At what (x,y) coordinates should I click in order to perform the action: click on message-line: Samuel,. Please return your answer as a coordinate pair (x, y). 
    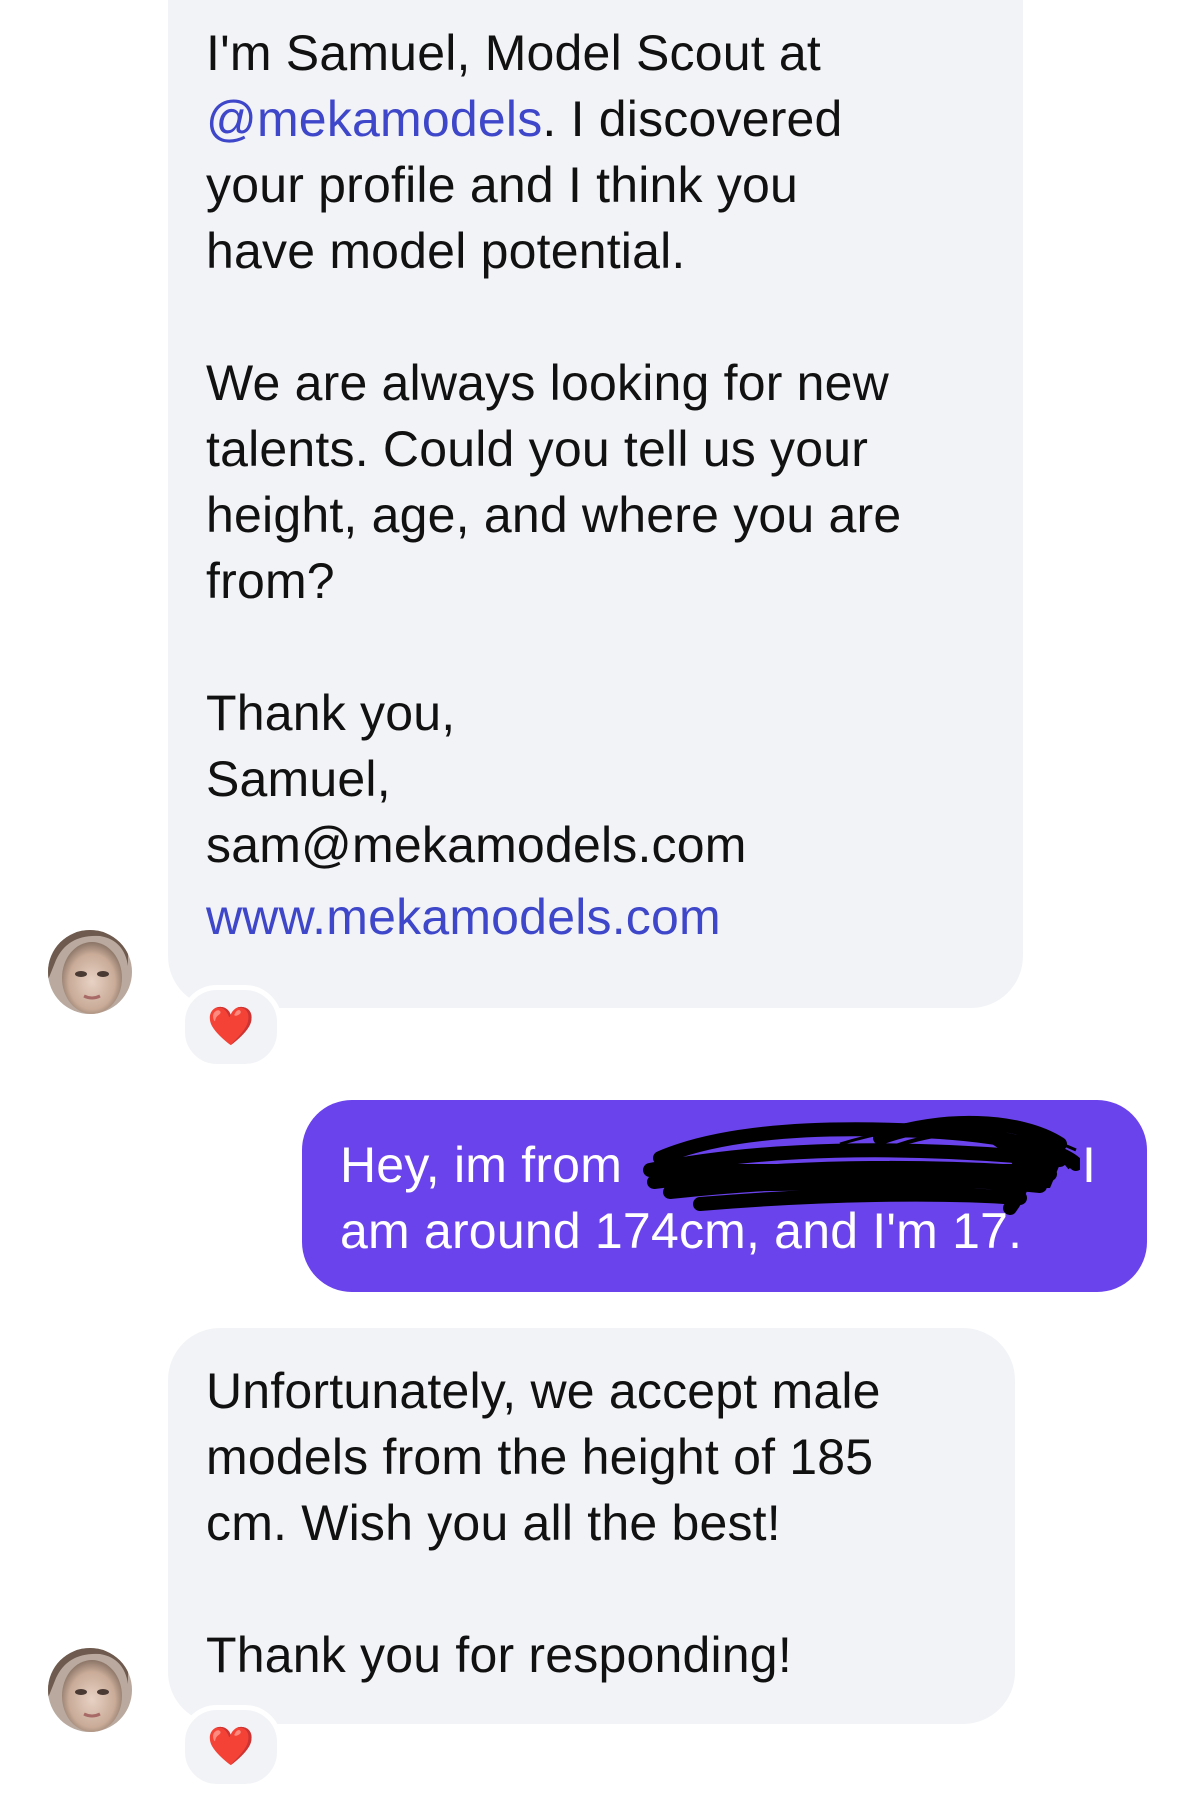
    Looking at the image, I should click on (298, 779).